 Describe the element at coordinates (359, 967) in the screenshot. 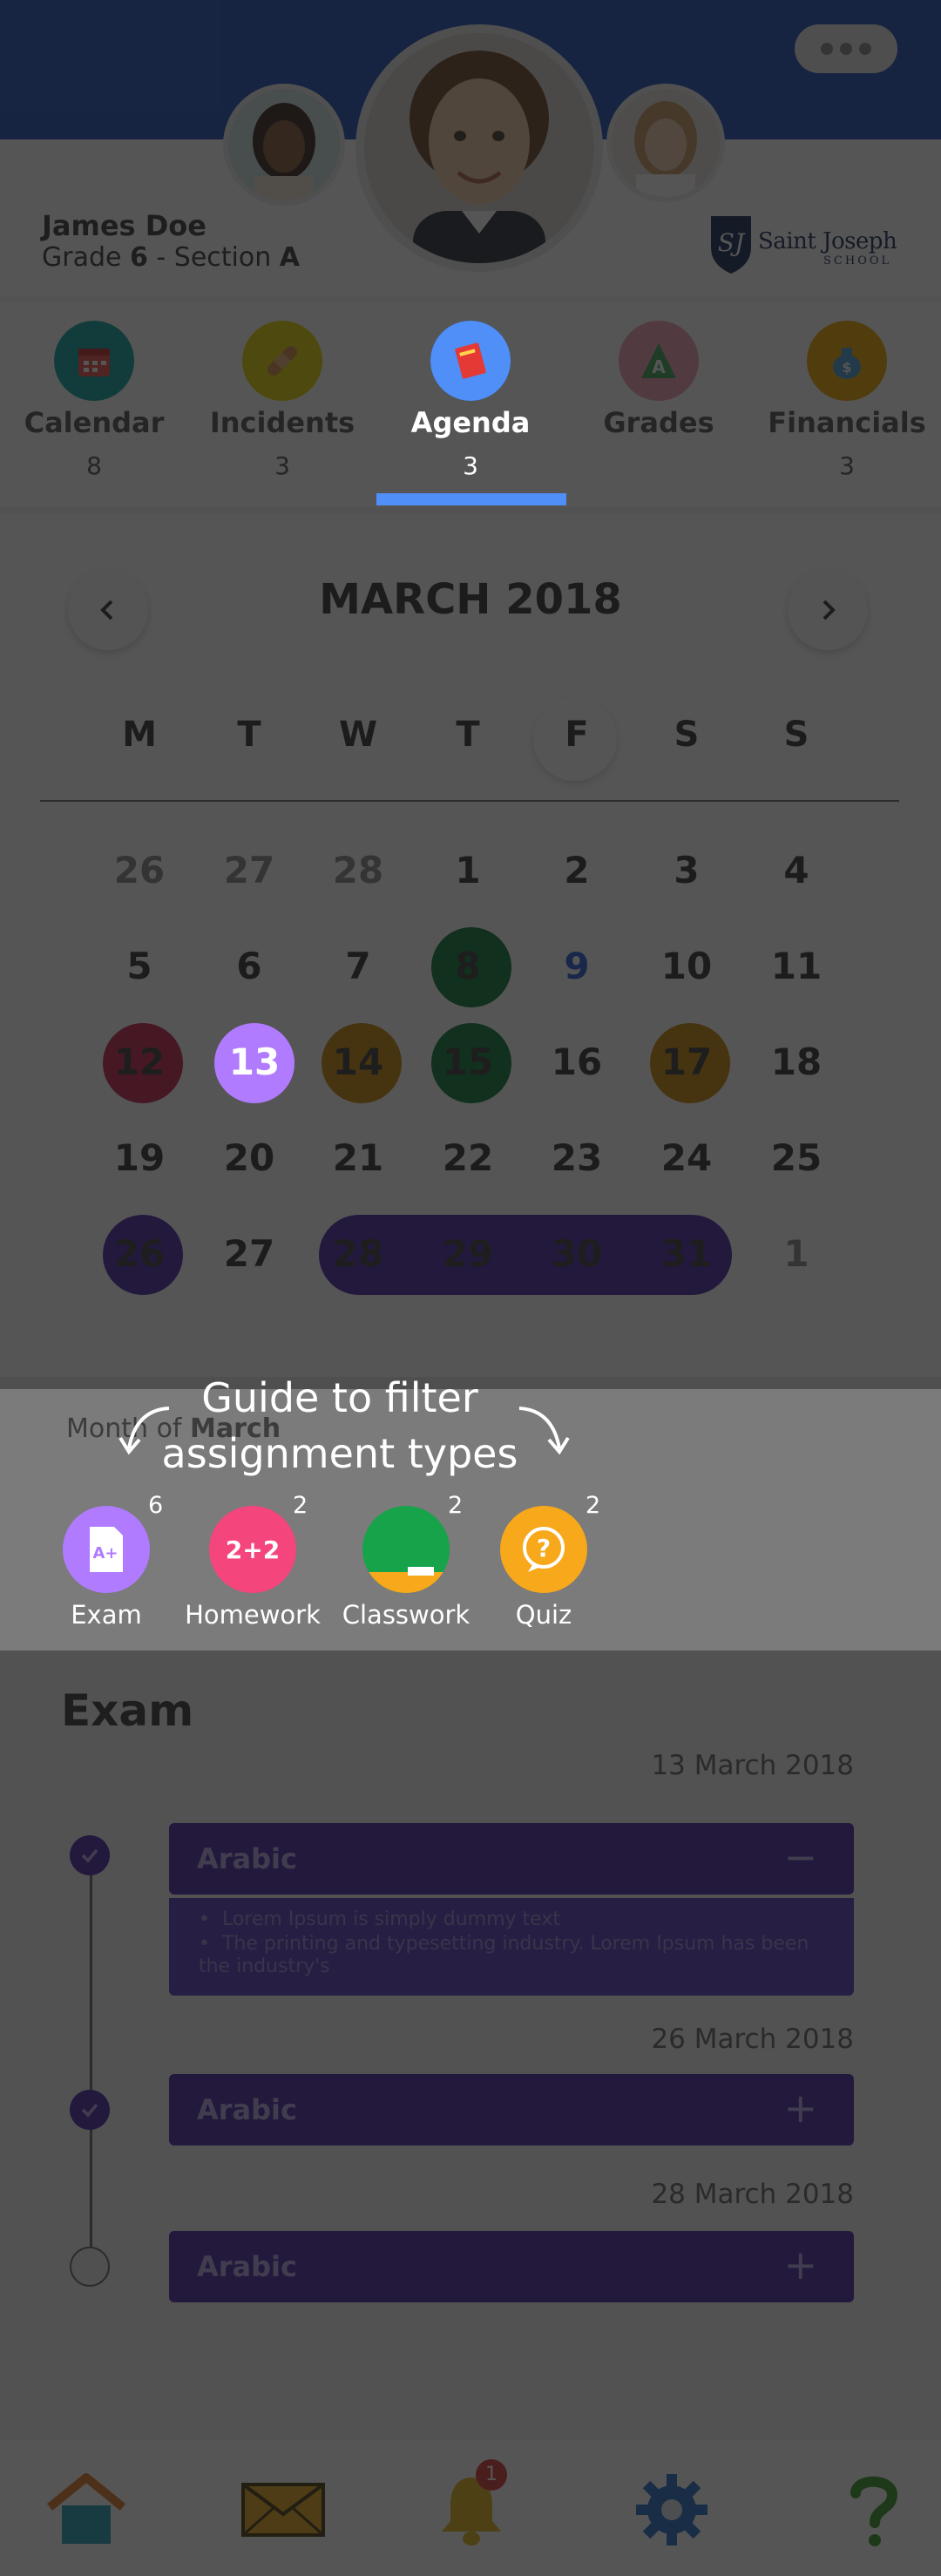

I see `calendar-day: 7` at that location.